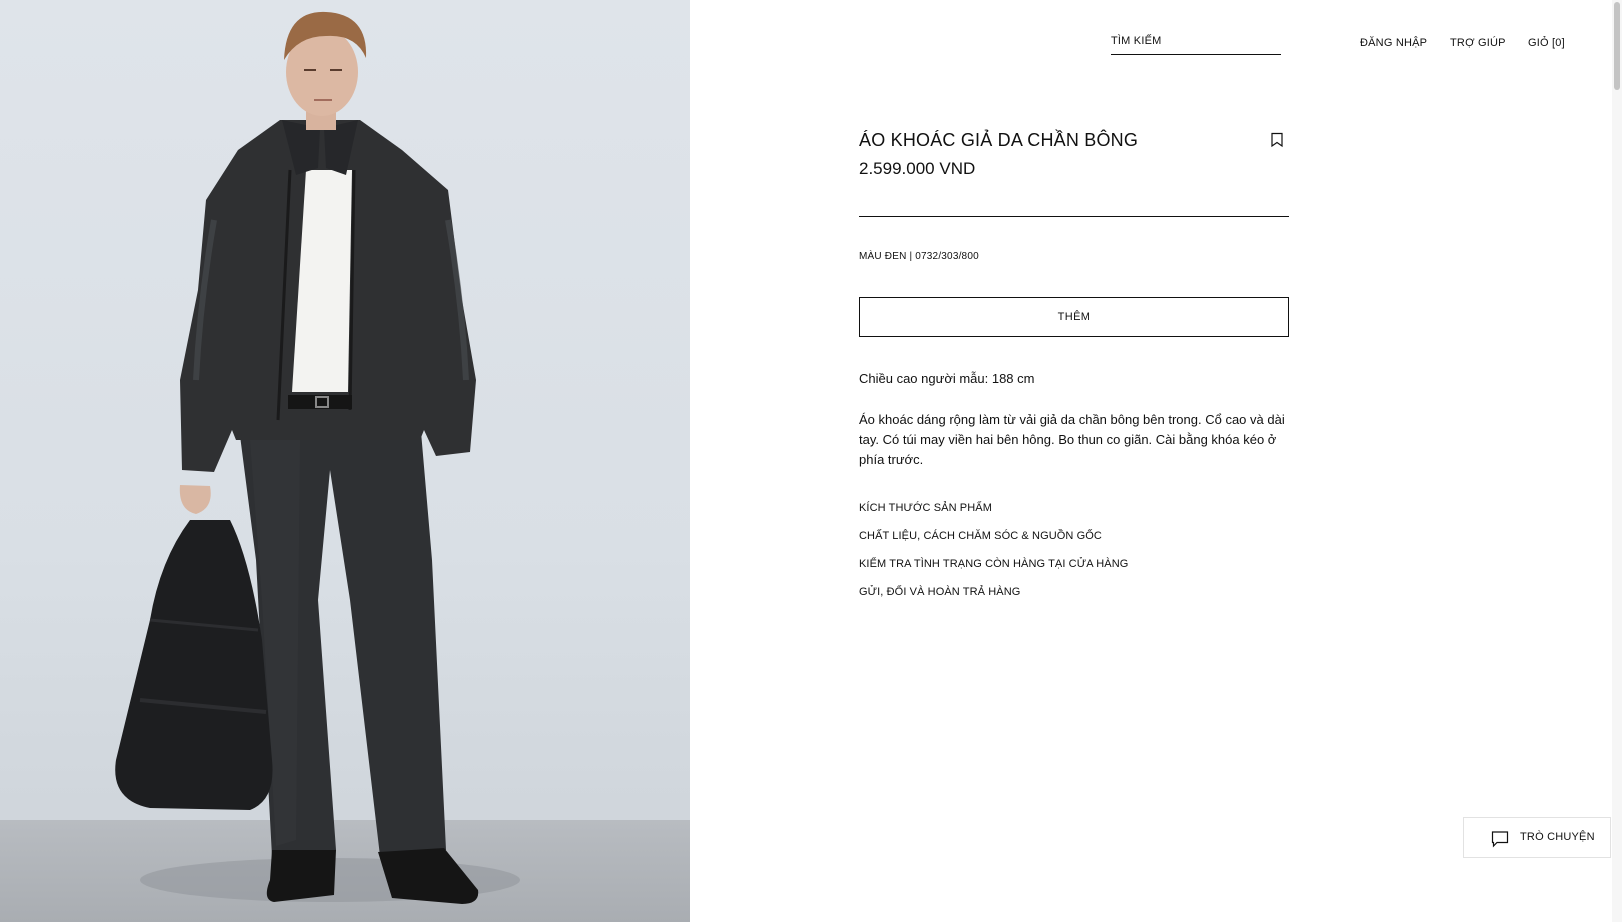  What do you see at coordinates (1074, 317) in the screenshot?
I see `add-to-cart-button: THÊM` at bounding box center [1074, 317].